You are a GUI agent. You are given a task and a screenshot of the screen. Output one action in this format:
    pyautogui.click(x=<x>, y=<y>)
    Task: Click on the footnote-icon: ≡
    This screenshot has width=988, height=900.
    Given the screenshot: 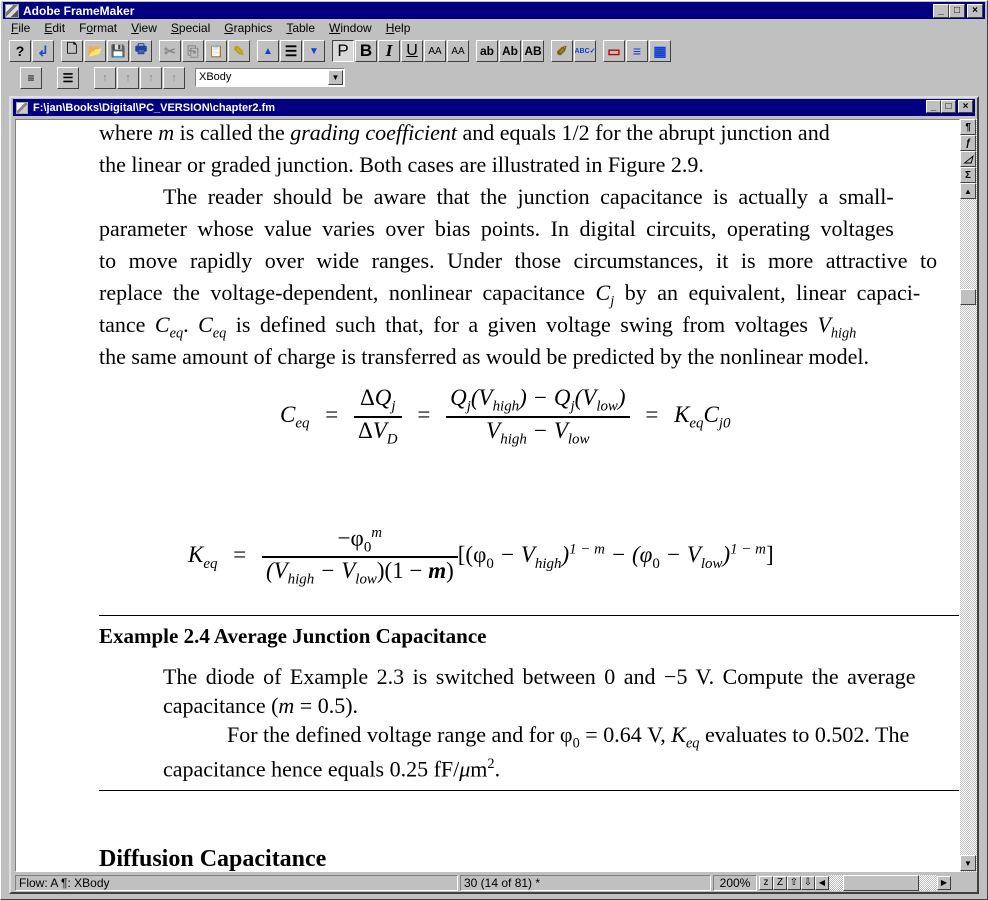 What is the action you would take?
    pyautogui.click(x=637, y=51)
    